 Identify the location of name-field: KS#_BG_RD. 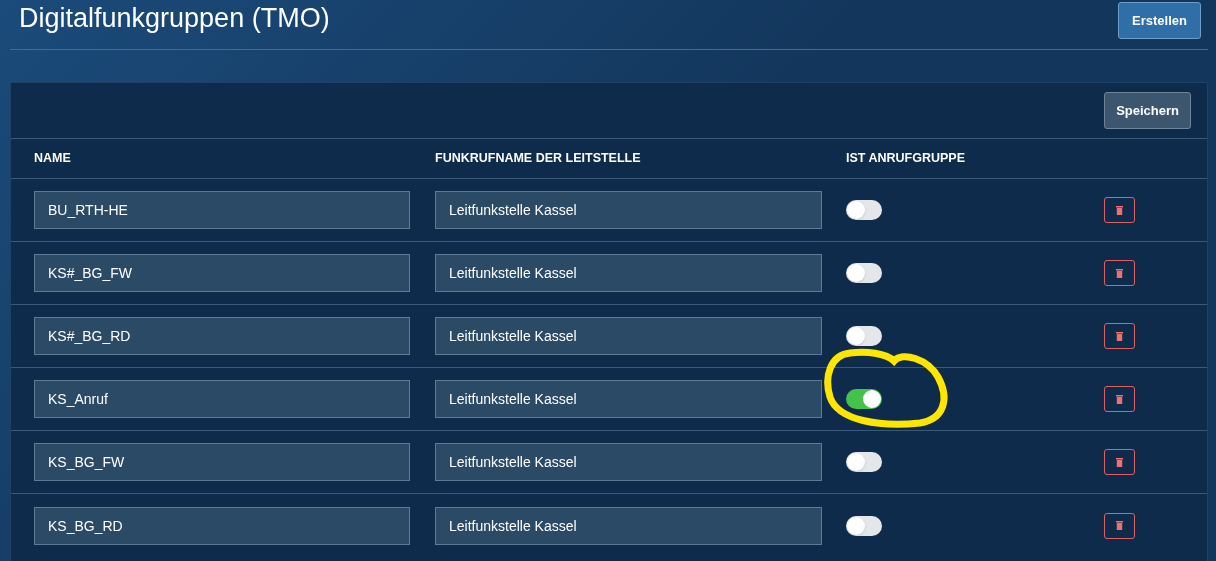
(222, 336).